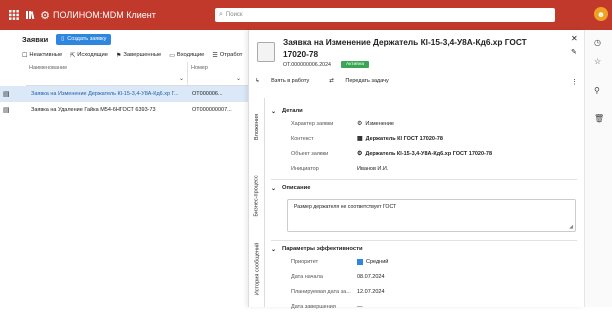 The image size is (612, 314). I want to click on take-to-work-button: ↳ Взять в работу, so click(287, 81).